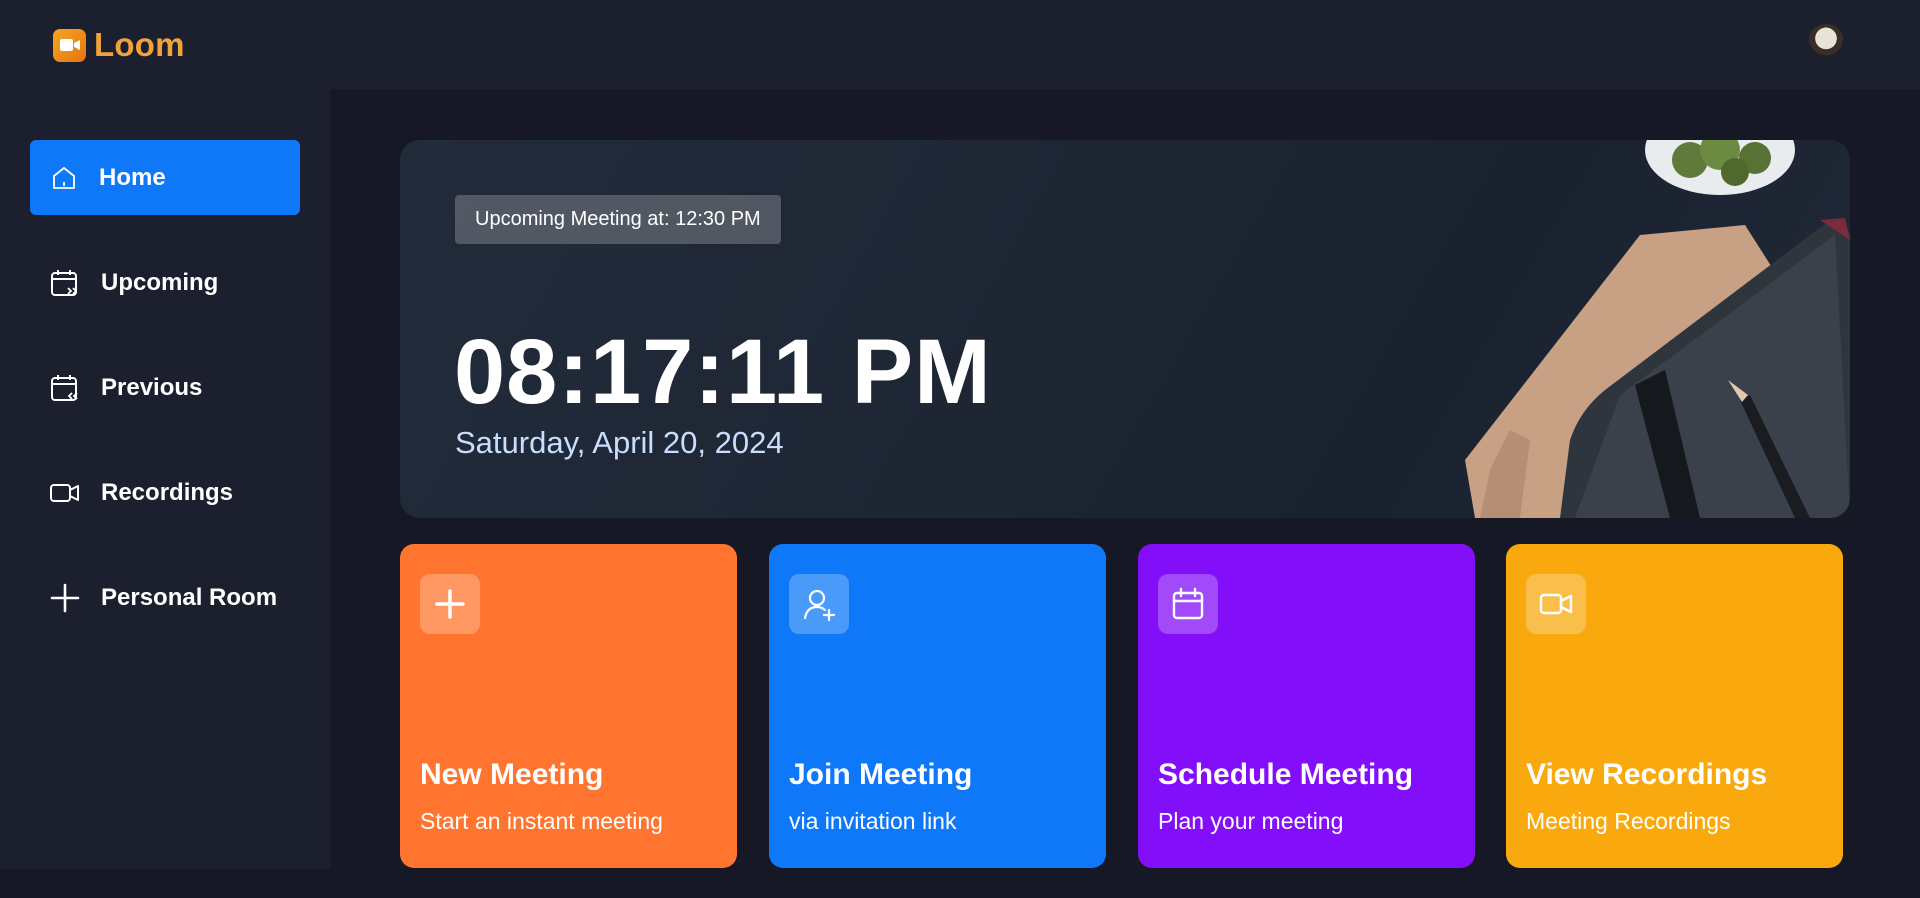 This screenshot has width=1920, height=898. Describe the element at coordinates (1306, 706) in the screenshot. I see `schedule-meeting-card: Schedule Meeting Plan your meeting` at that location.